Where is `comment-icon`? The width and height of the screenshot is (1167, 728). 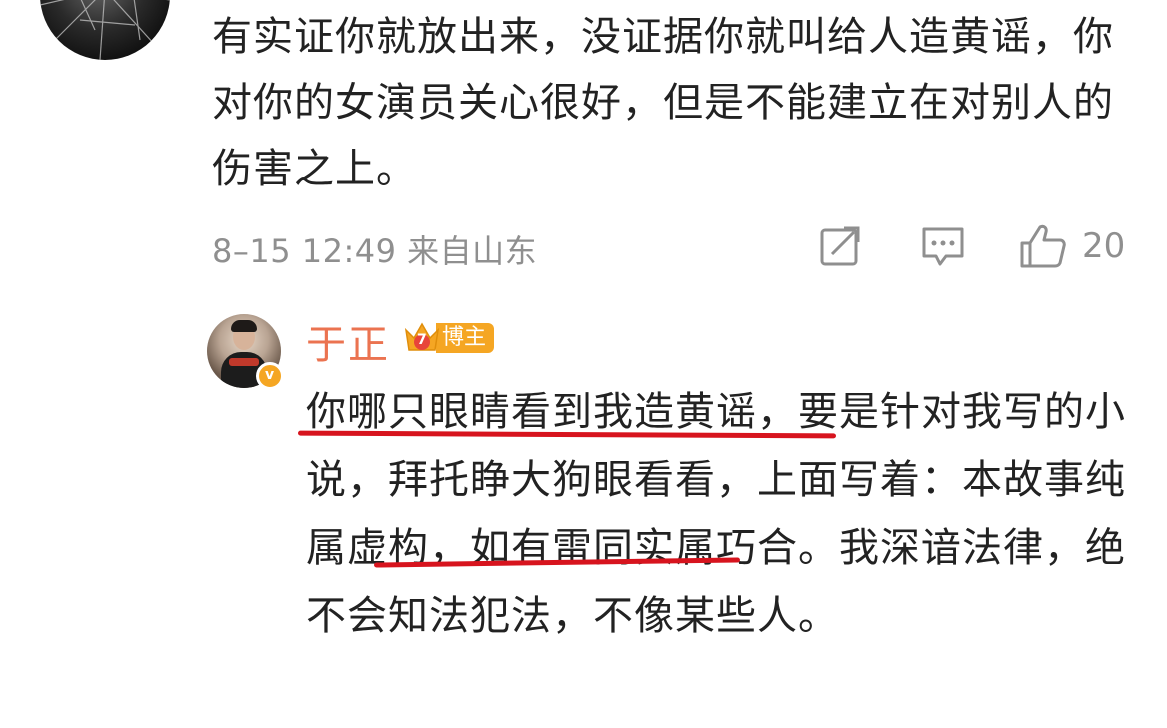 comment-icon is located at coordinates (943, 246).